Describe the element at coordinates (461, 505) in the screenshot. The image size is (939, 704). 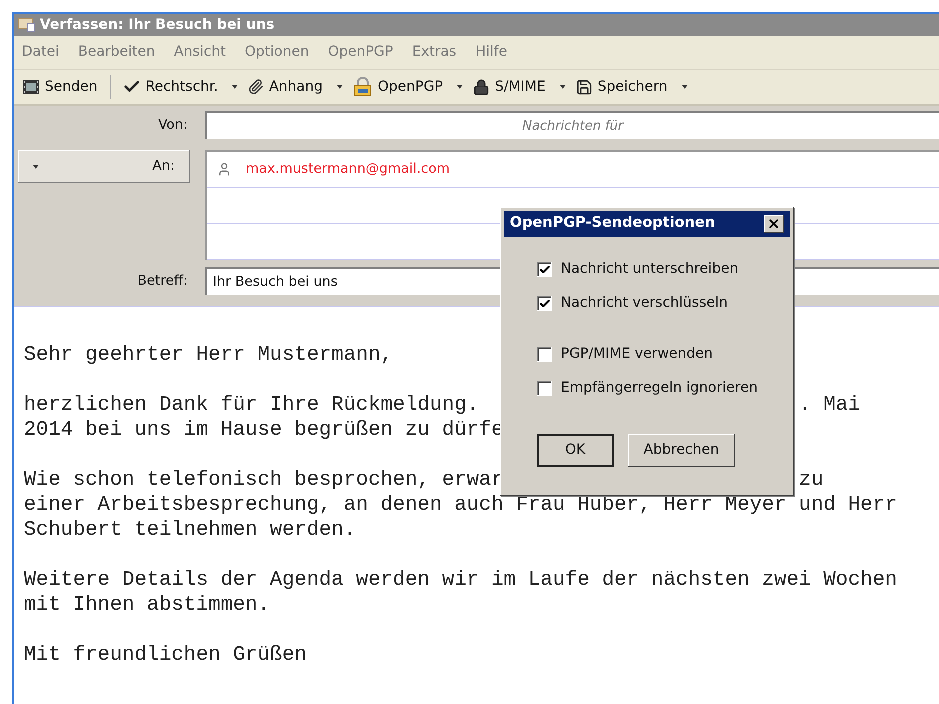
I see `body-text-line: einer Arbeitsbesprechung, an denen auch Frau Huber, Herr Meyer und Herr` at that location.